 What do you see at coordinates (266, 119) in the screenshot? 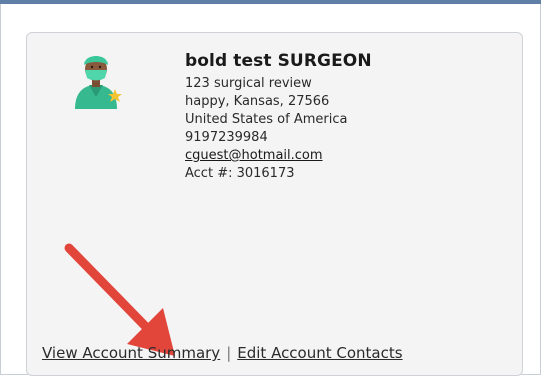
I see `country: United States of America` at bounding box center [266, 119].